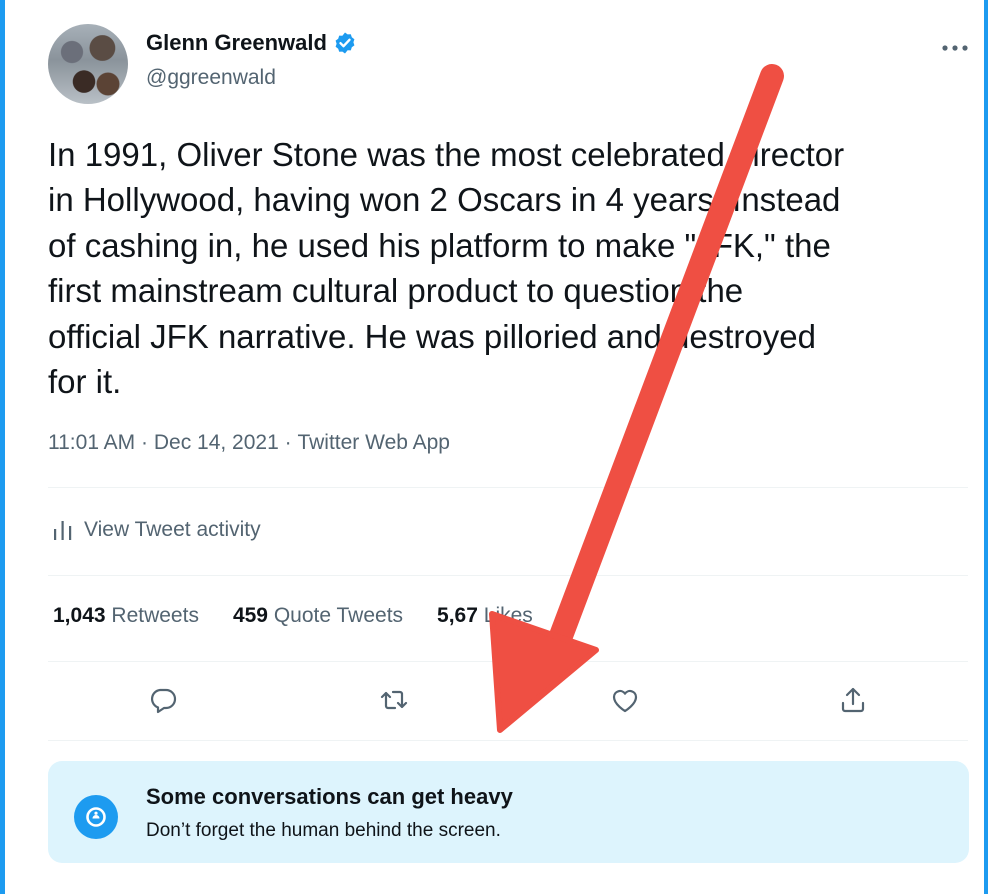  What do you see at coordinates (2, 447) in the screenshot?
I see `blue-frame-left` at bounding box center [2, 447].